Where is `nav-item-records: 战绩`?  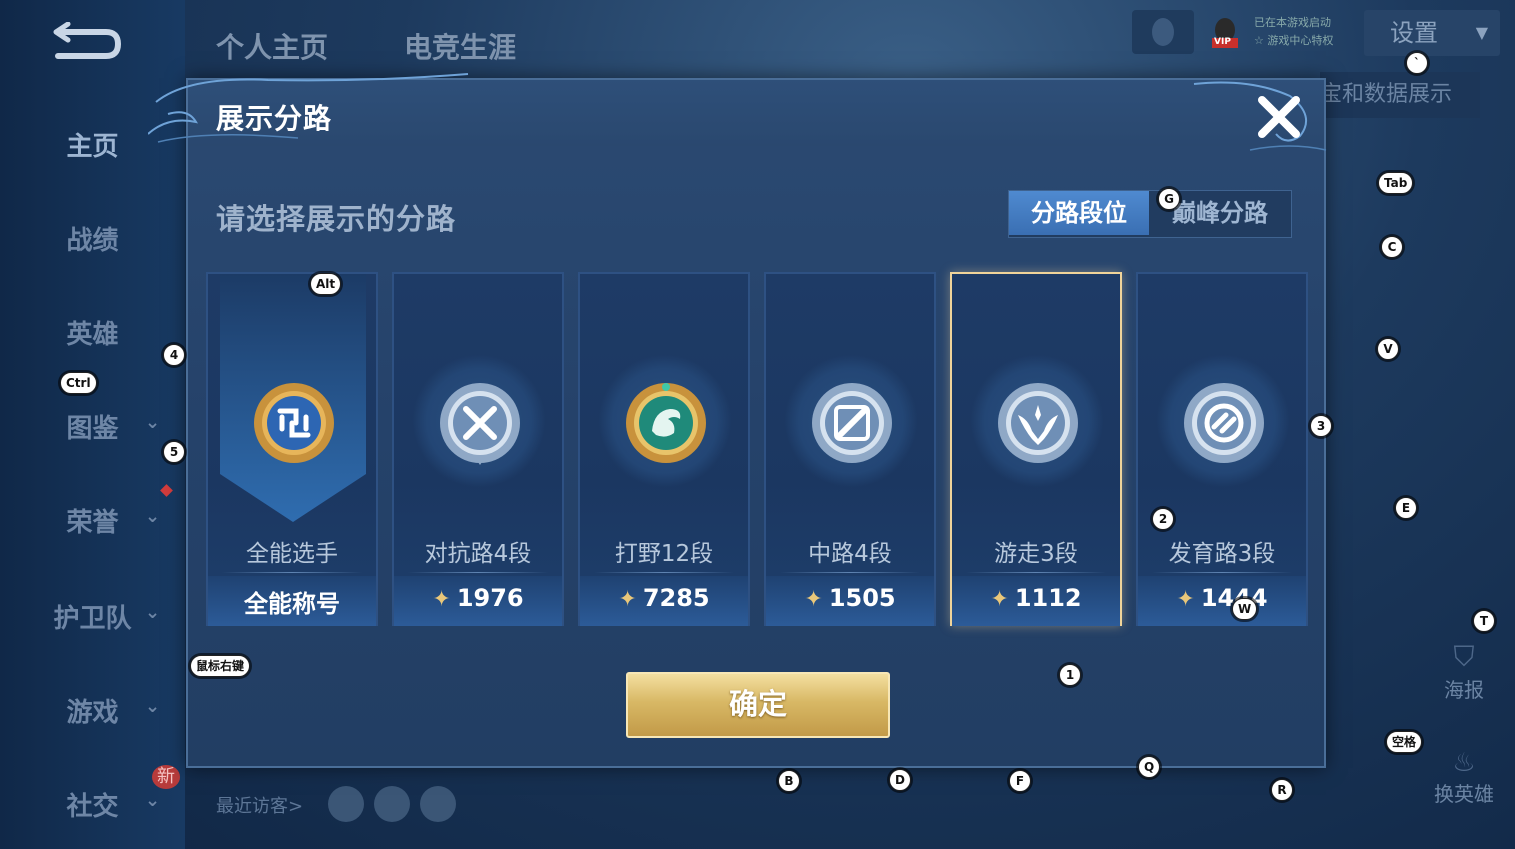
nav-item-records: 战绩 is located at coordinates (92, 238).